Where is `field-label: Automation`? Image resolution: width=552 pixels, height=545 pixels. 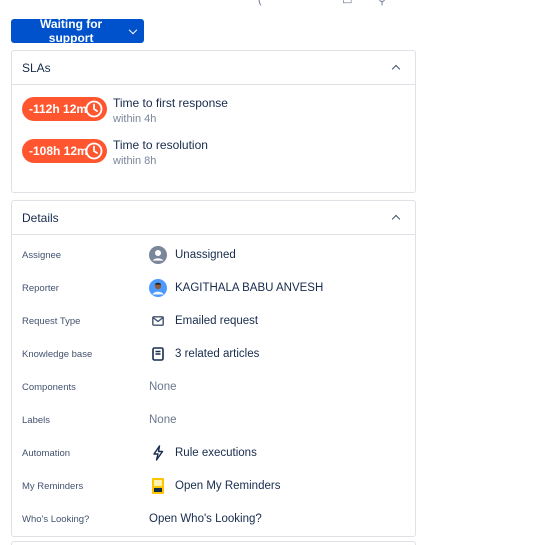
field-label: Automation is located at coordinates (46, 453).